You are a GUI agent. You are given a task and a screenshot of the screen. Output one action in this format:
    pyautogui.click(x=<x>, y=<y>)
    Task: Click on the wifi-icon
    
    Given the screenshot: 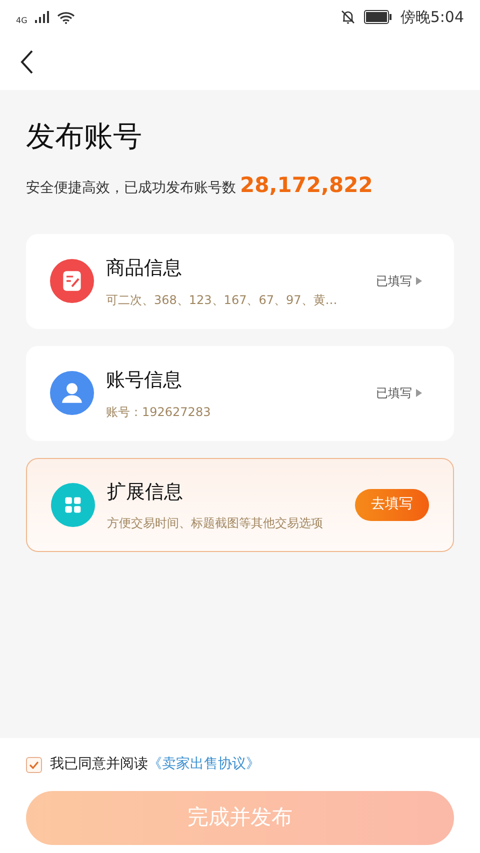 What is the action you would take?
    pyautogui.click(x=66, y=17)
    